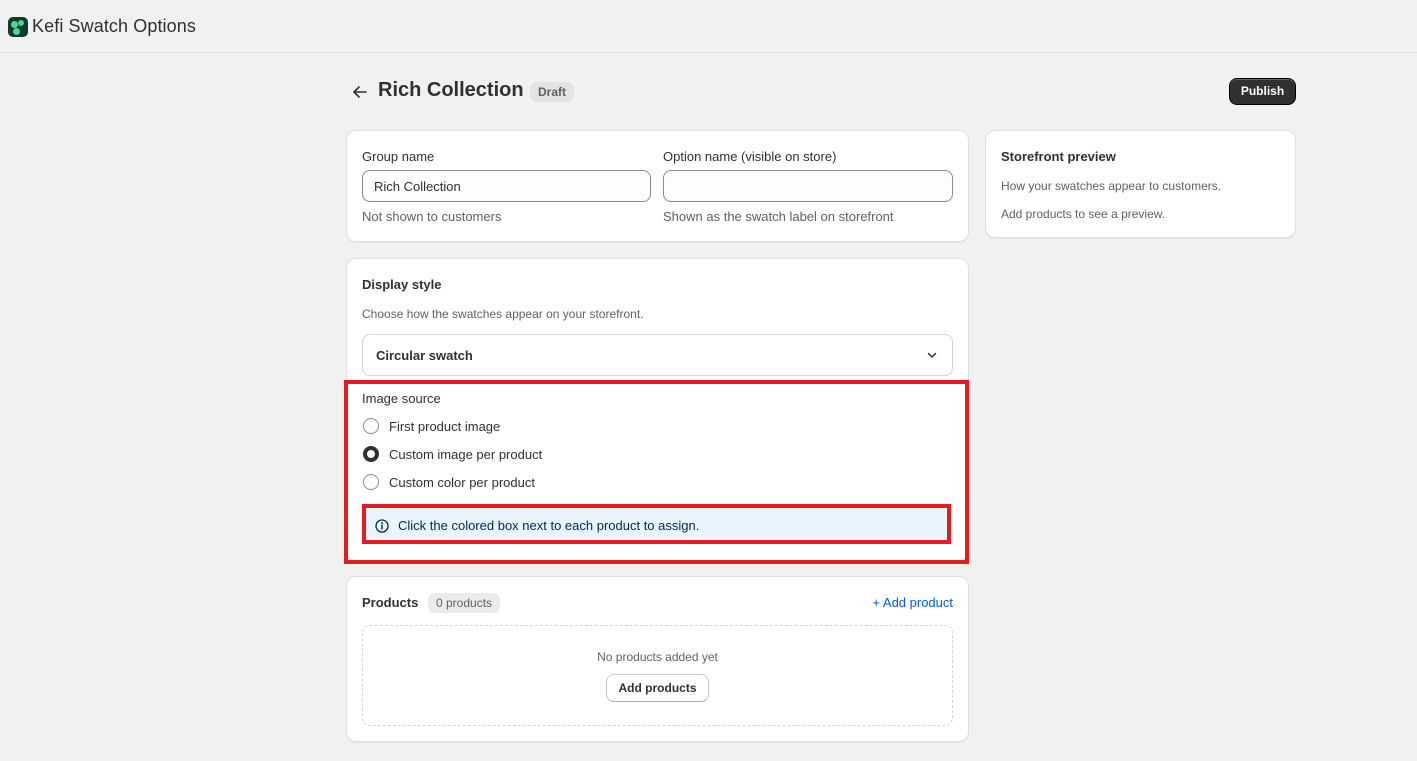 The image size is (1417, 761). Describe the element at coordinates (708, 26) in the screenshot. I see `app-header: Kefi Swatch Options` at that location.